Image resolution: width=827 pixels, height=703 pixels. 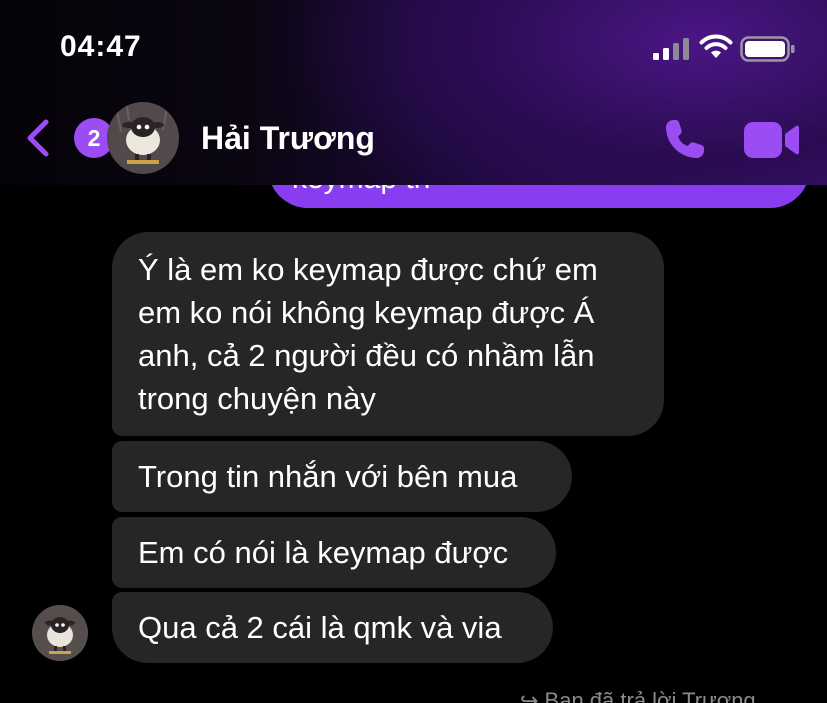 I want to click on sender-avatar, so click(x=60, y=633).